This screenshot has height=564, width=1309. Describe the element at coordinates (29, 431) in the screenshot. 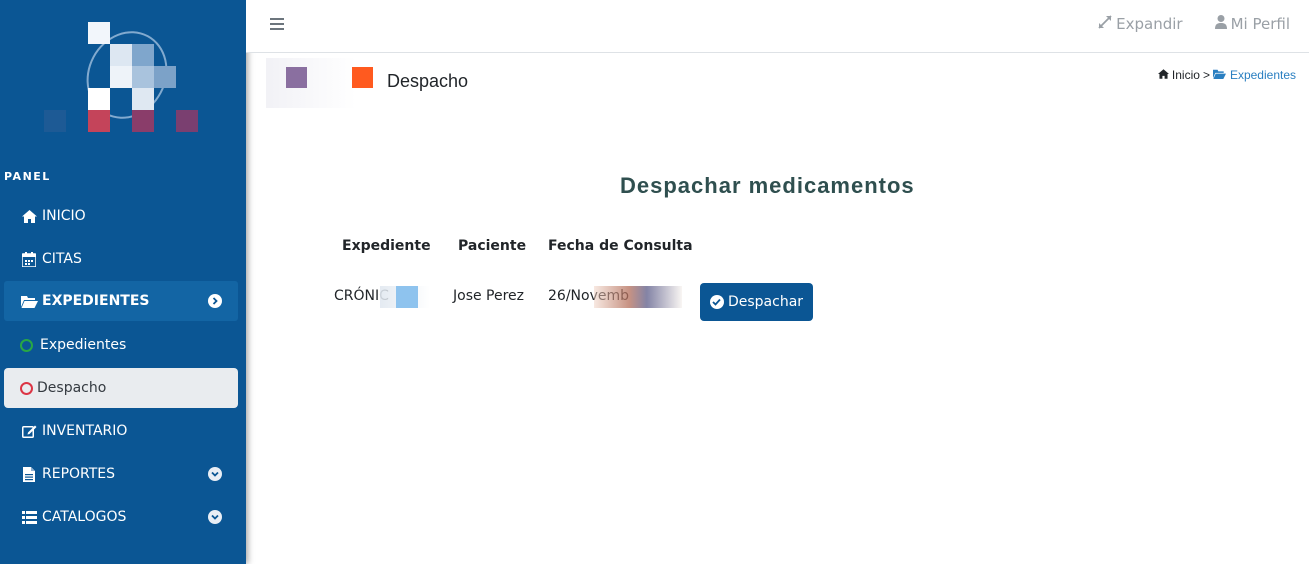

I see `edit-icon` at that location.